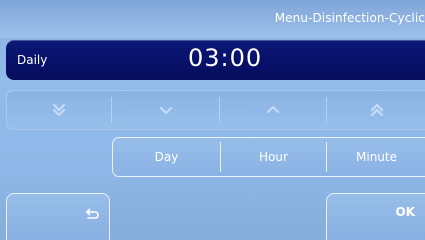 Image resolution: width=425 pixels, height=240 pixels. I want to click on fast-increase-button, so click(376, 110).